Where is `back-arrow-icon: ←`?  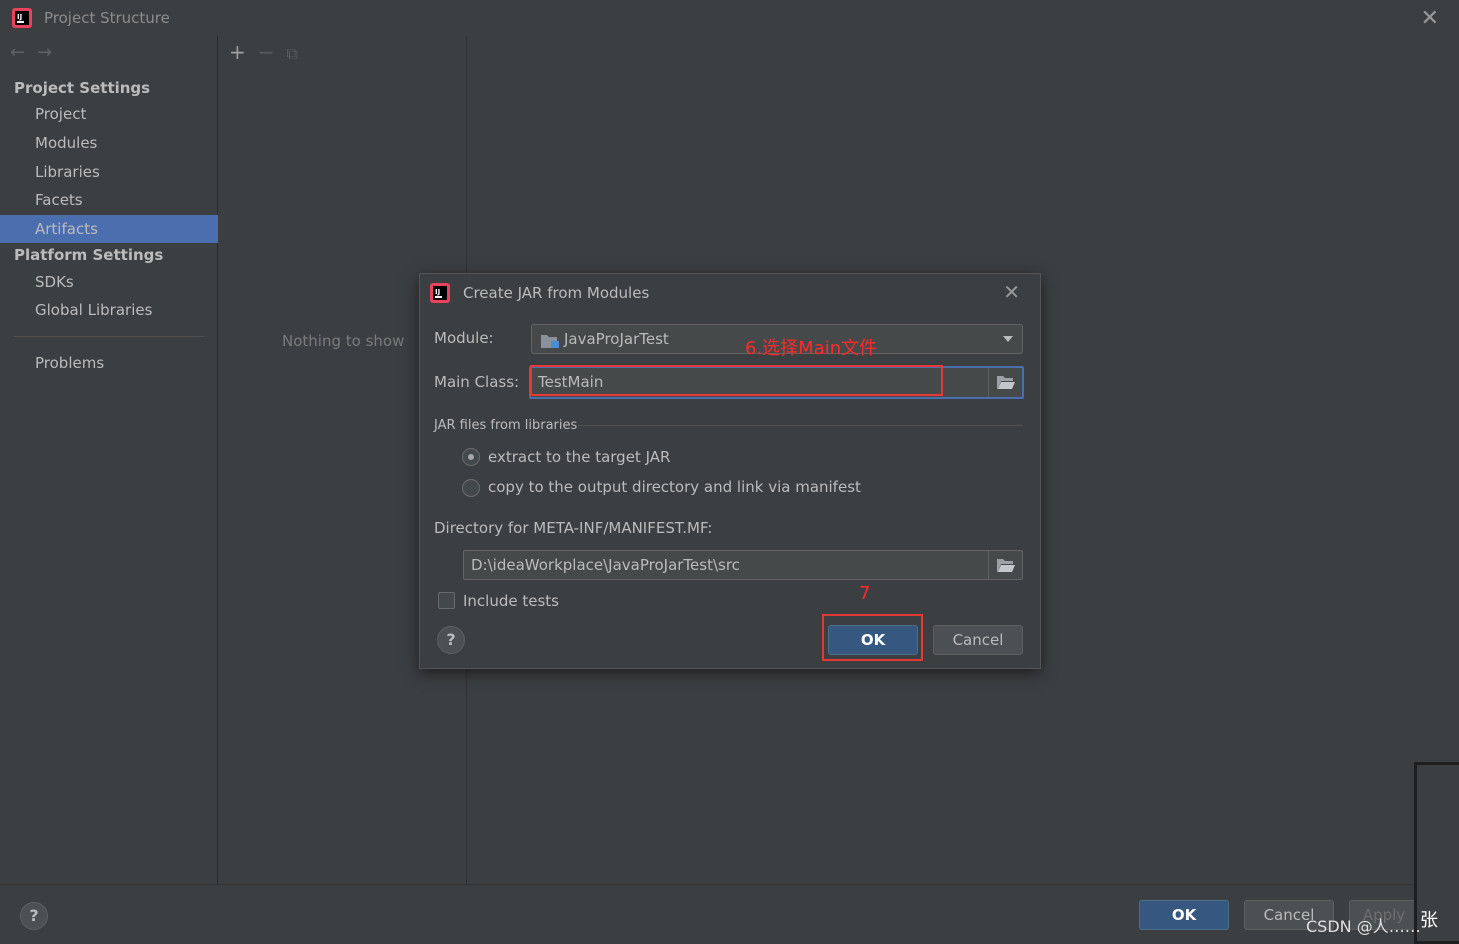 back-arrow-icon: ← is located at coordinates (23, 52).